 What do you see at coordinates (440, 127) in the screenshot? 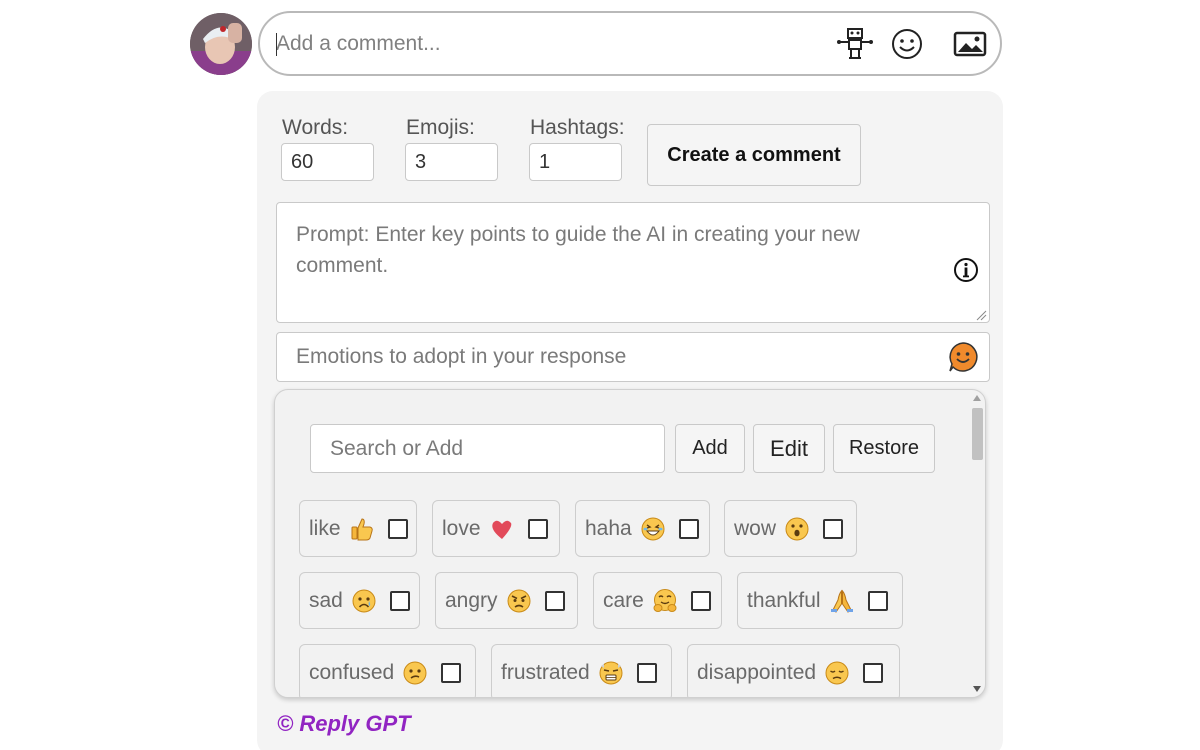
I see `emojis-label: Emojis:` at bounding box center [440, 127].